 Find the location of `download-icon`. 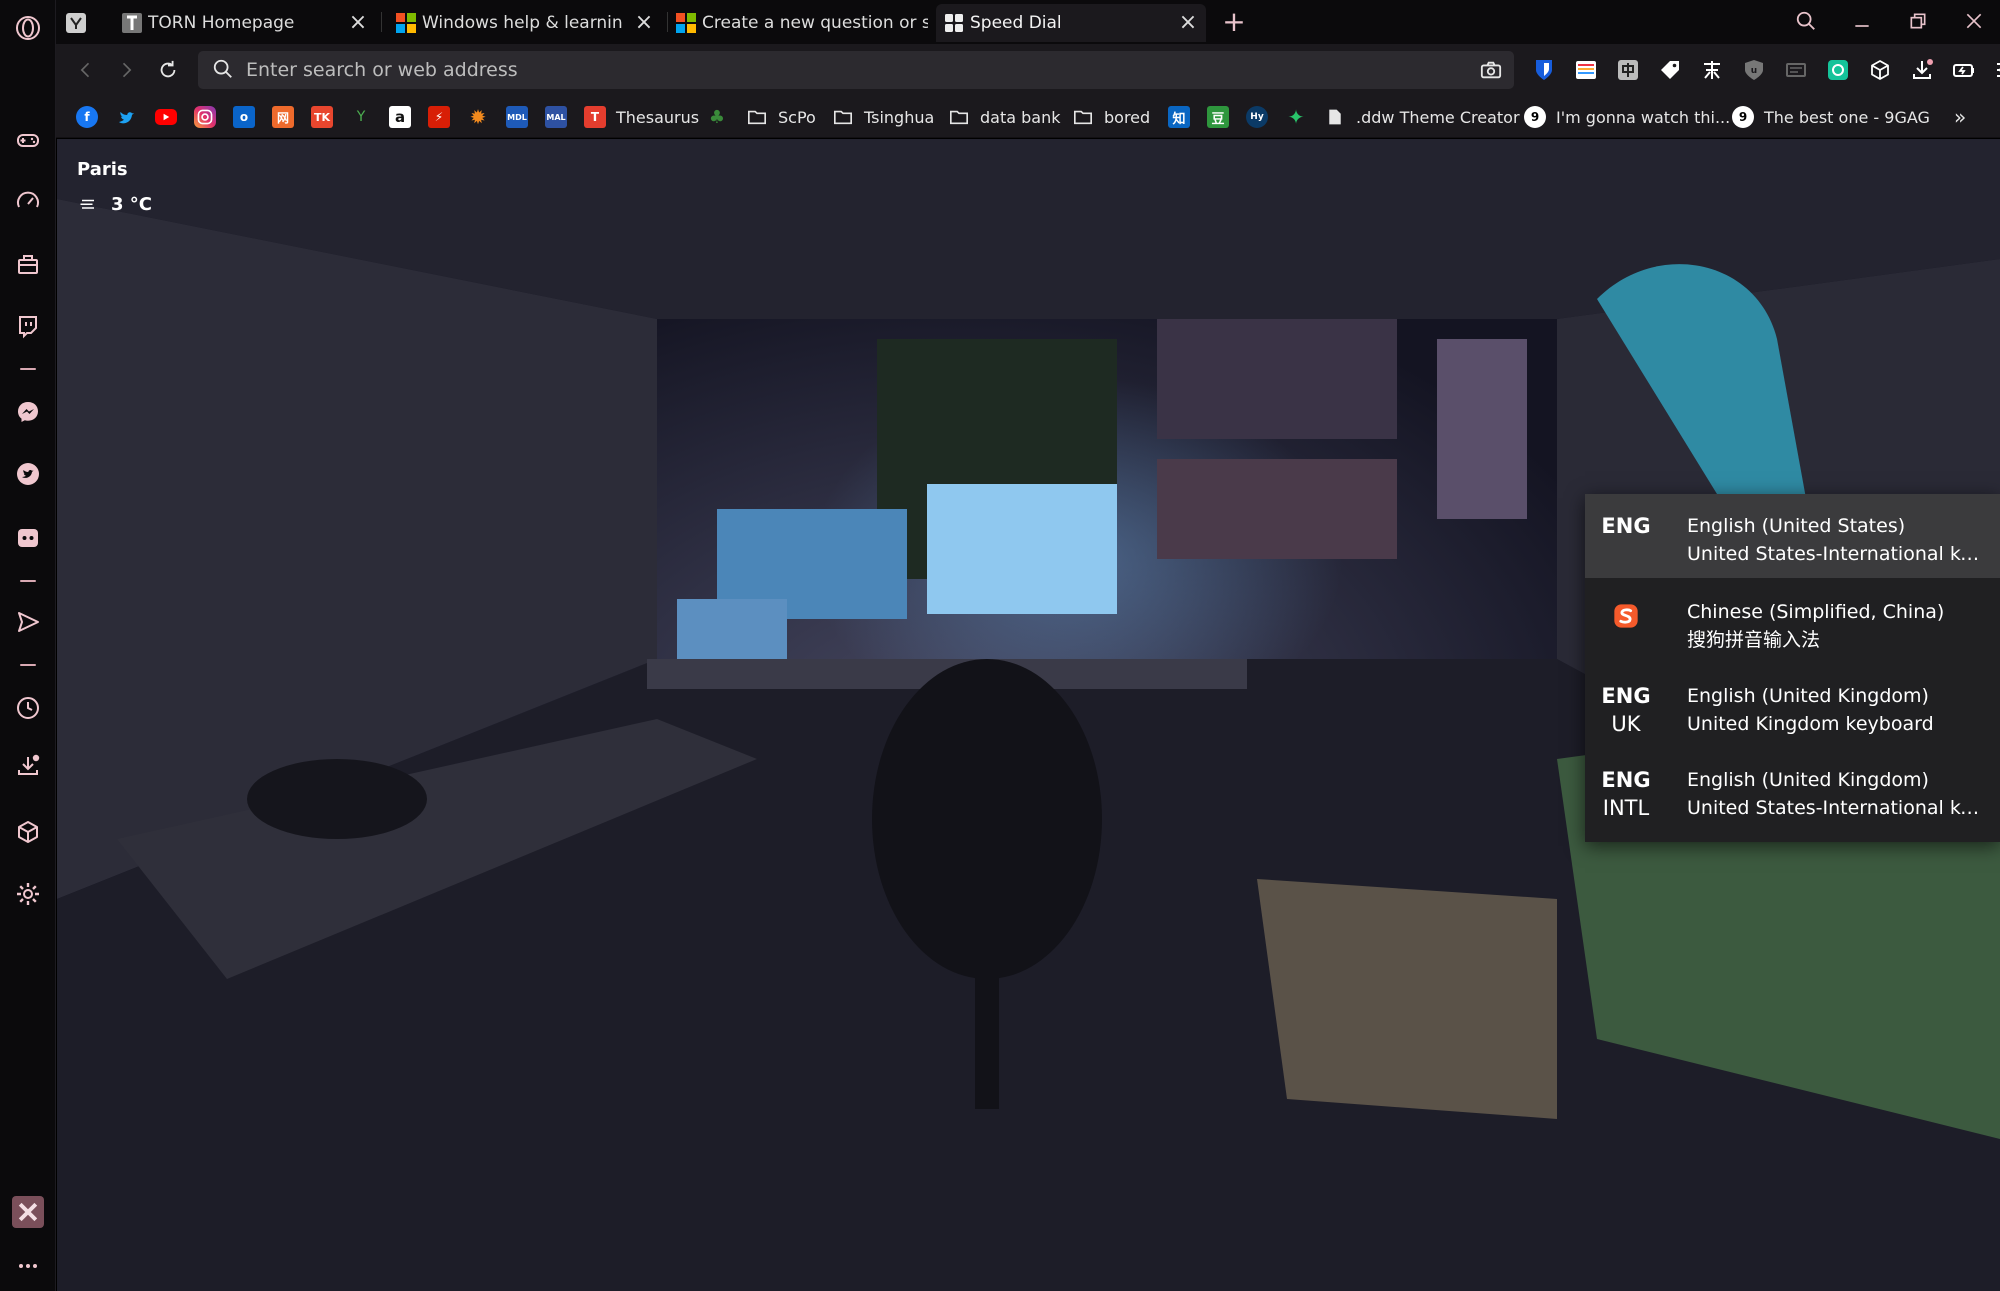

download-icon is located at coordinates (1923, 69).